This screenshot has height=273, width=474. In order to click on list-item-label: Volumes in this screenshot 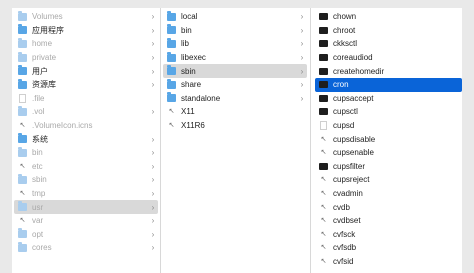, I will do `click(47, 17)`.